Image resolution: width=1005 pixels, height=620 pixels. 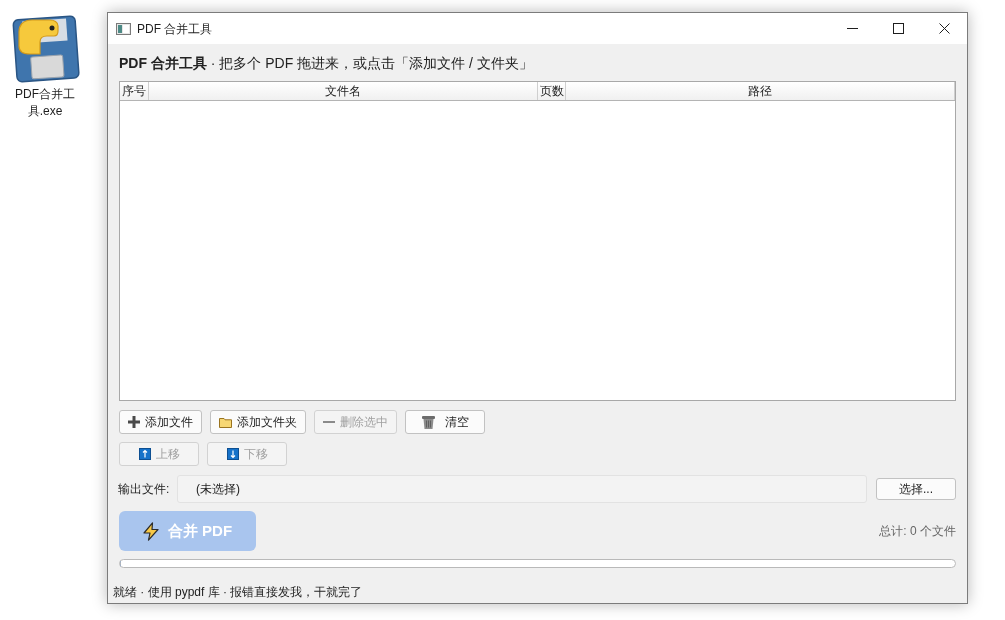 What do you see at coordinates (898, 28) in the screenshot?
I see `maximize-icon` at bounding box center [898, 28].